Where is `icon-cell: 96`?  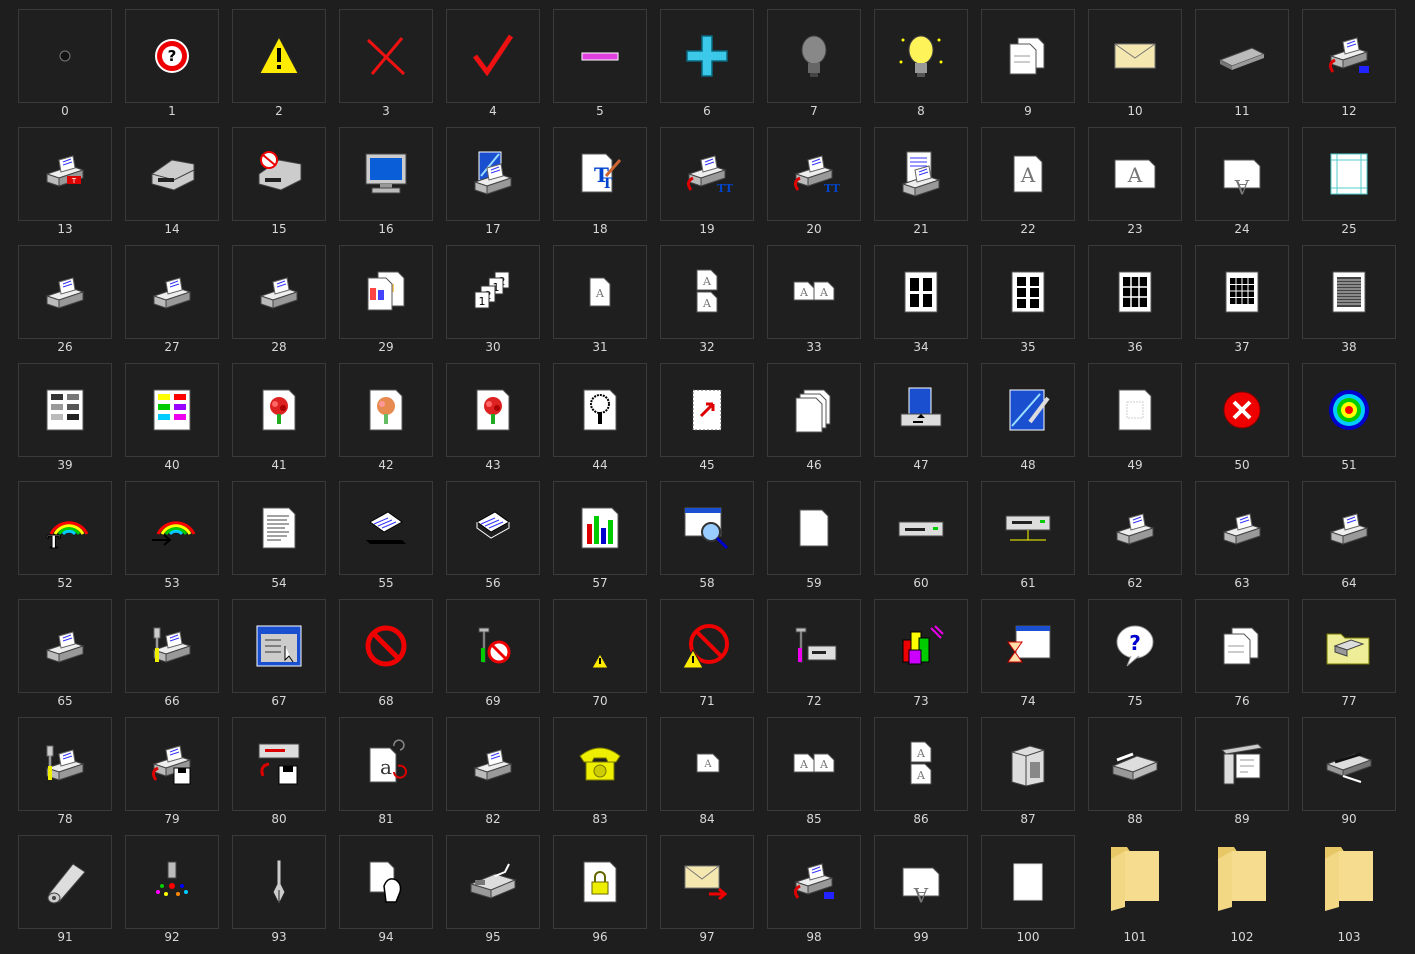
icon-cell: 96 is located at coordinates (600, 894).